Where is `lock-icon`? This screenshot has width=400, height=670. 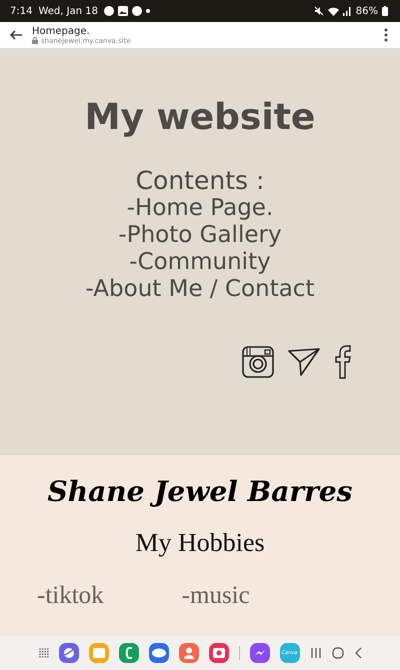
lock-icon is located at coordinates (35, 40).